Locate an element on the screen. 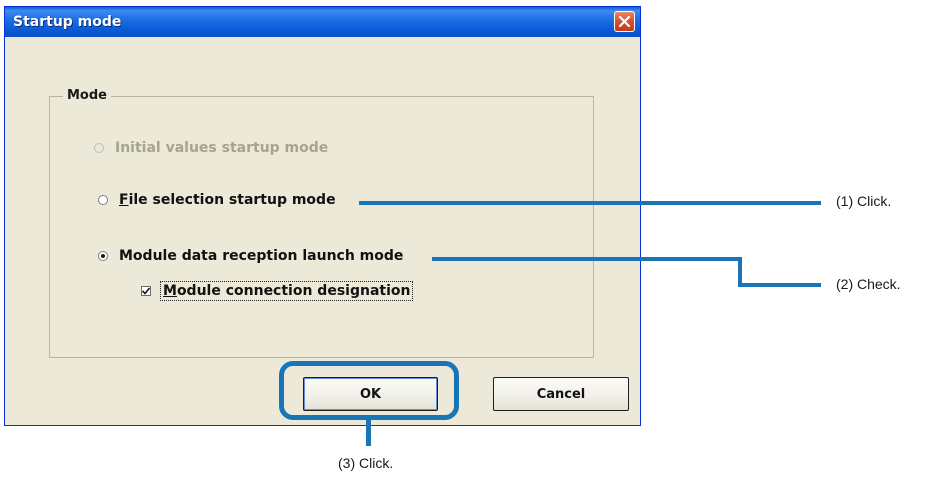 The height and width of the screenshot is (477, 932). annotation-step3: (3) Click. is located at coordinates (366, 463).